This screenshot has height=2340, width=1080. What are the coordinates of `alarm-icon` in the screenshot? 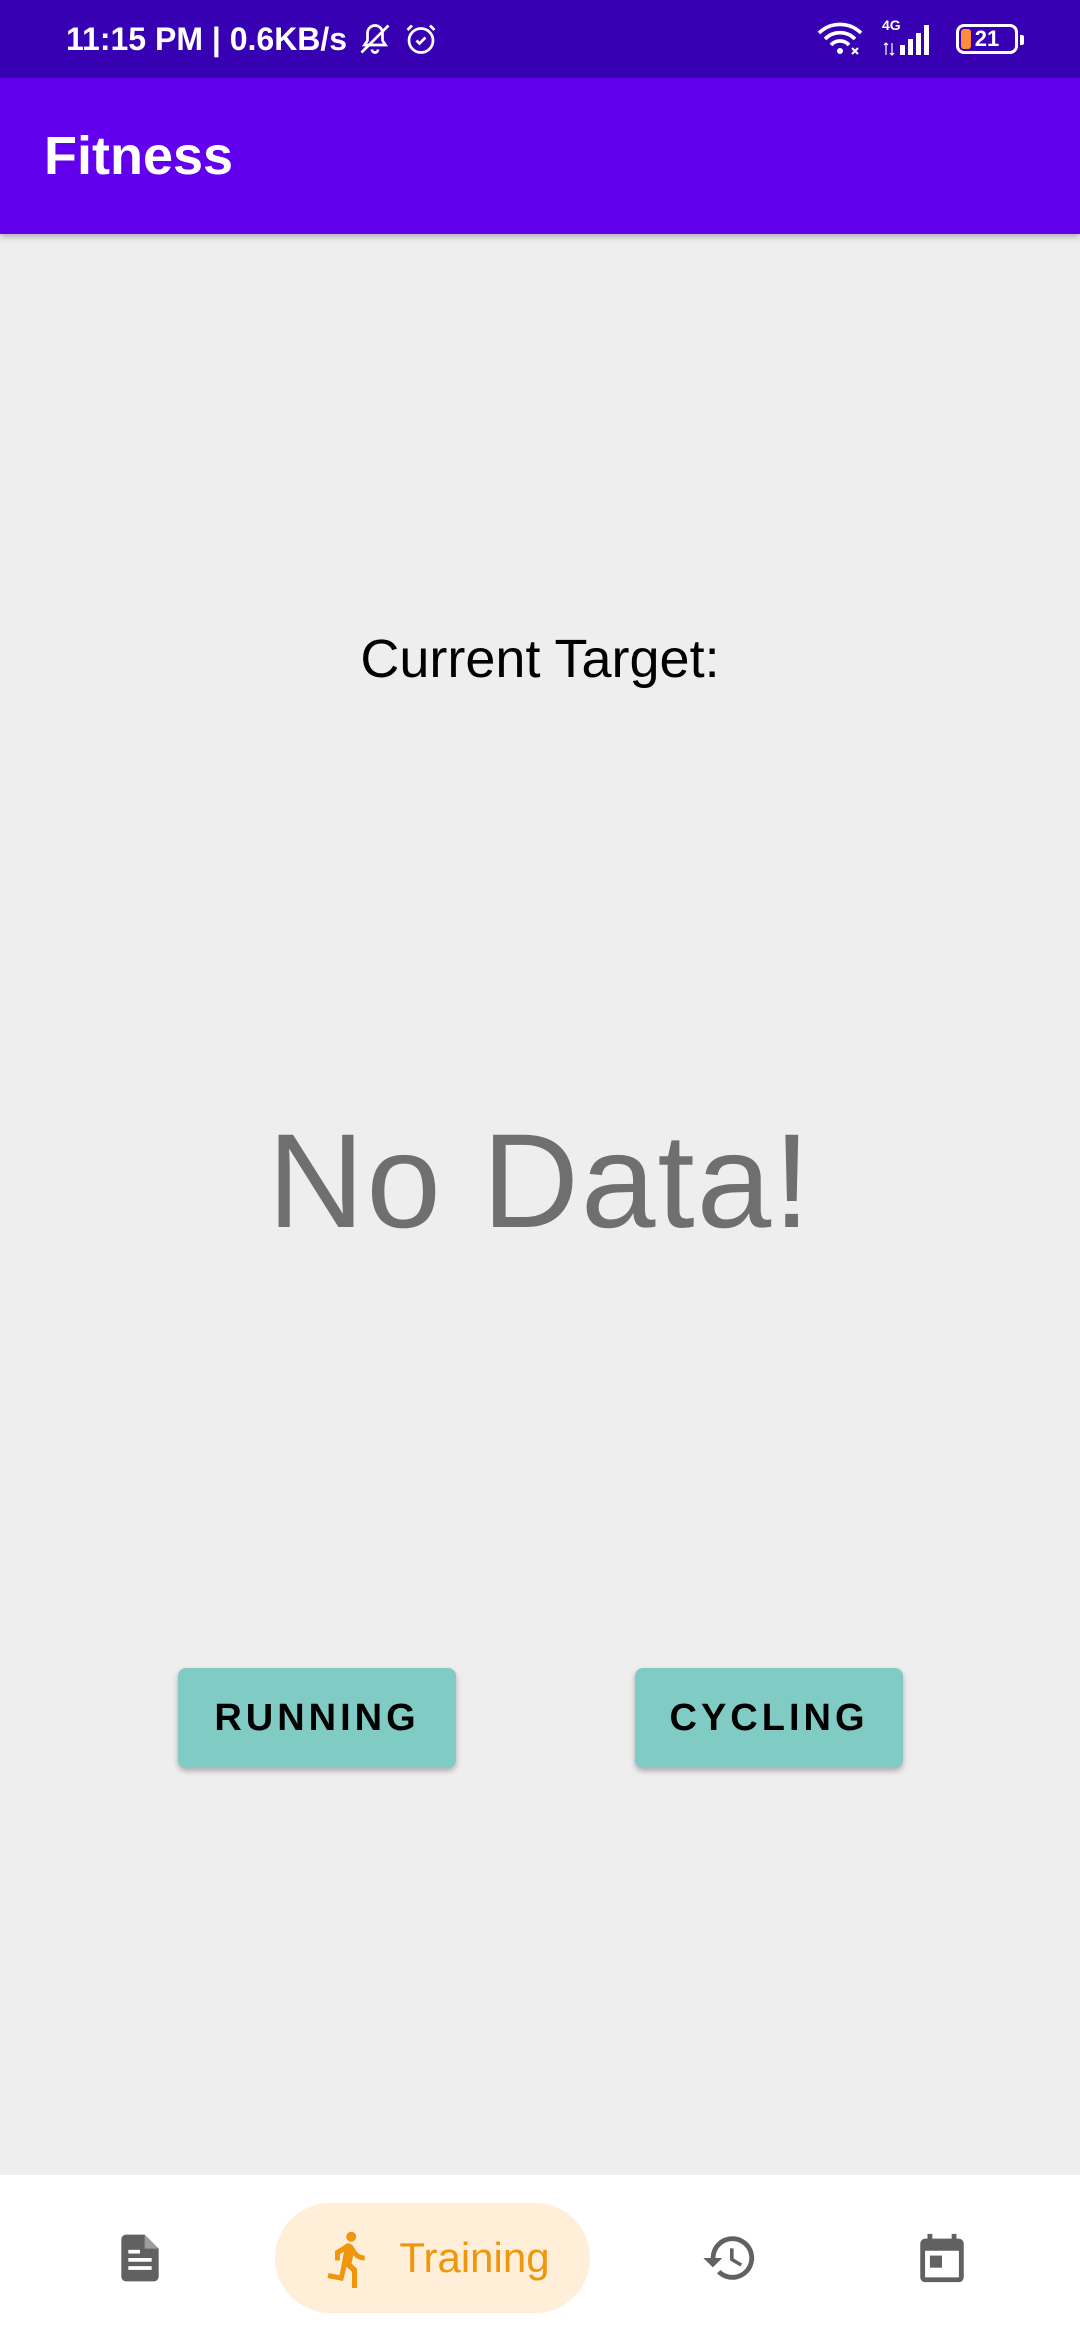 It's located at (421, 39).